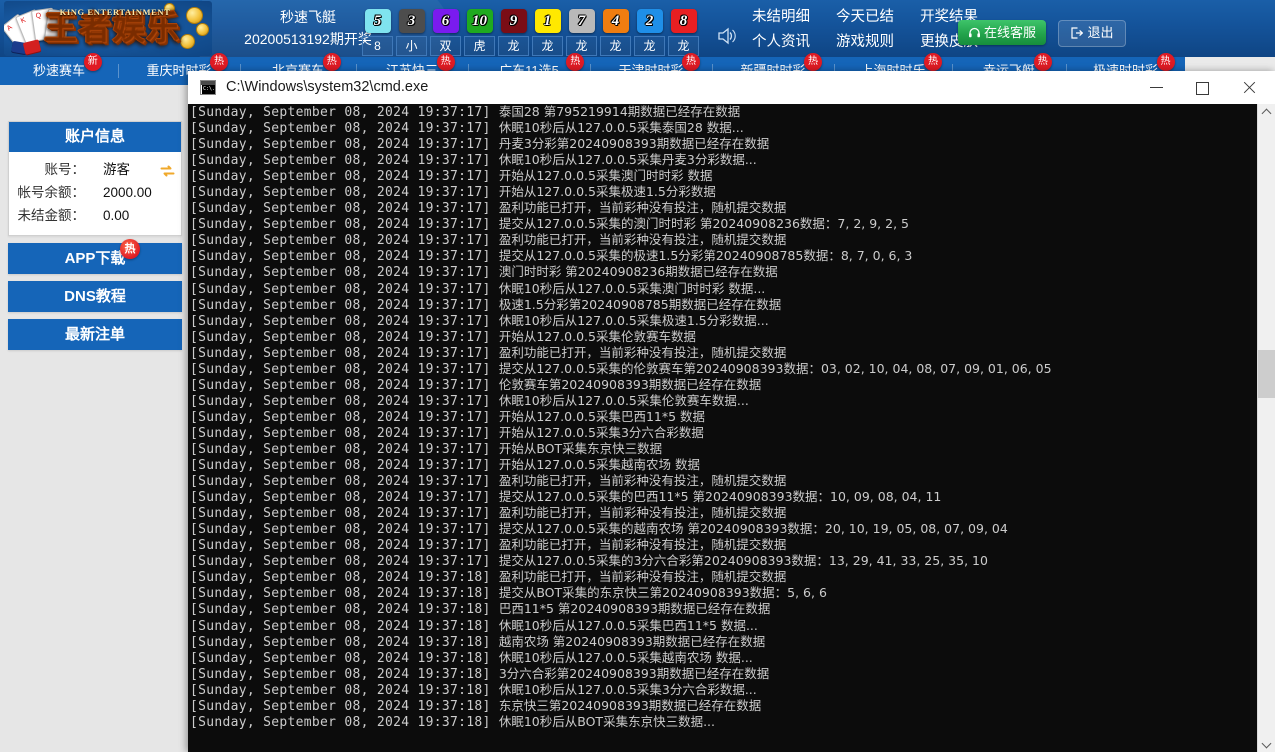 The image size is (1275, 752). What do you see at coordinates (865, 42) in the screenshot?
I see `menu-game-rules: 游戏规则` at bounding box center [865, 42].